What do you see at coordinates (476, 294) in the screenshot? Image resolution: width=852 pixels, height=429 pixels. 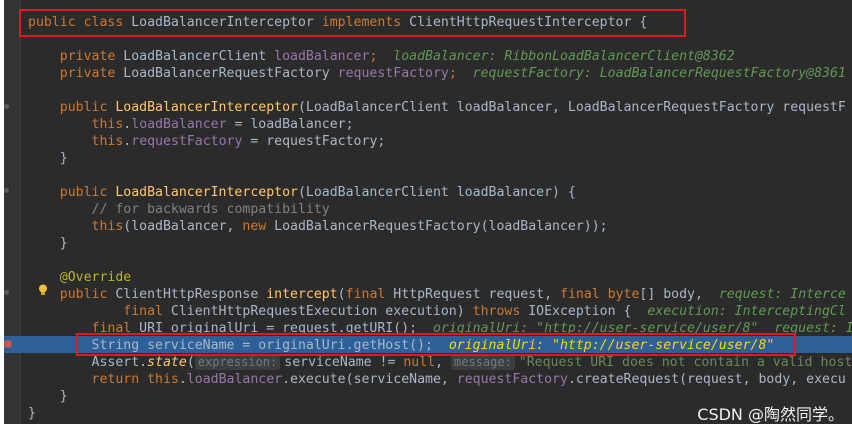 I see `code-text: HttpRequest request,` at bounding box center [476, 294].